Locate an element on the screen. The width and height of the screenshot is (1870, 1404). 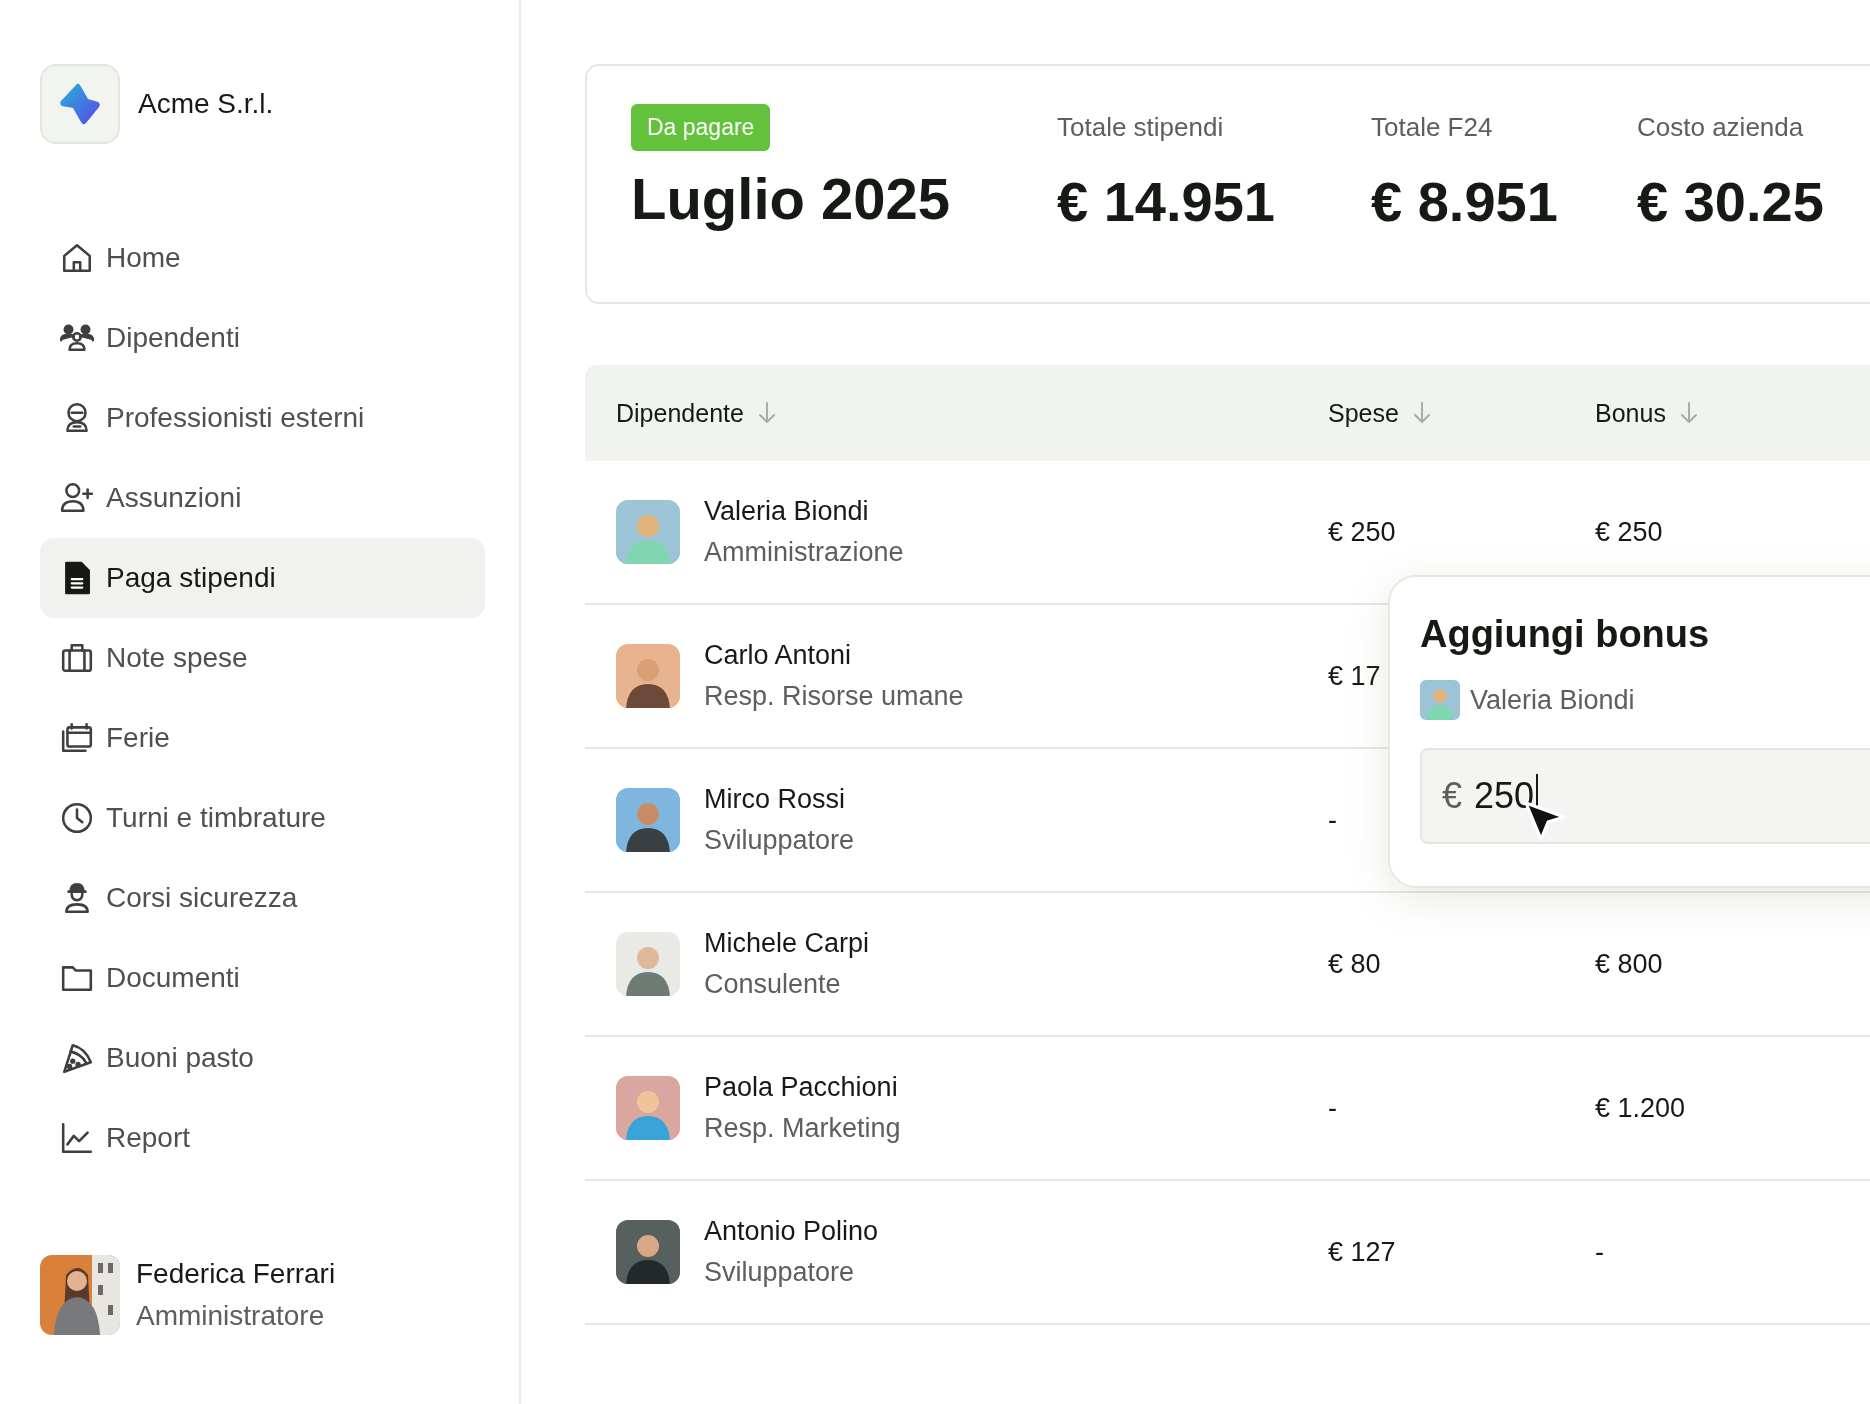
nav-item: Paga stipendi is located at coordinates (262, 578).